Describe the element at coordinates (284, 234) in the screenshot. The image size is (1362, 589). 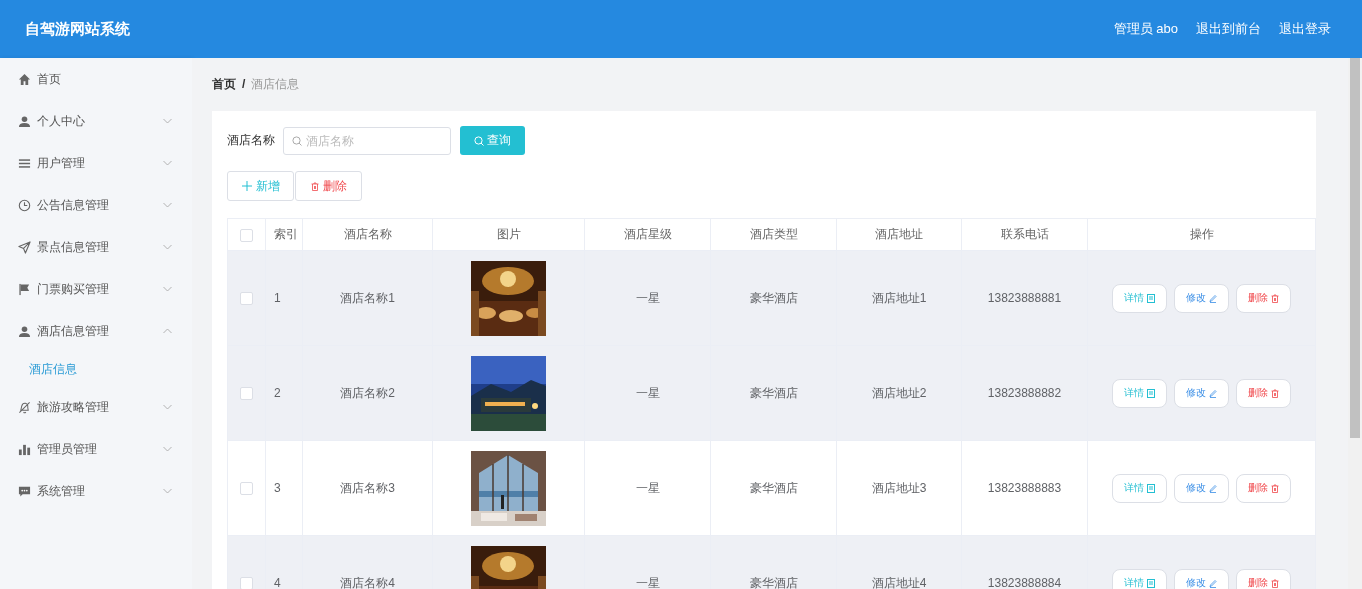
I see `column-header: 索引` at that location.